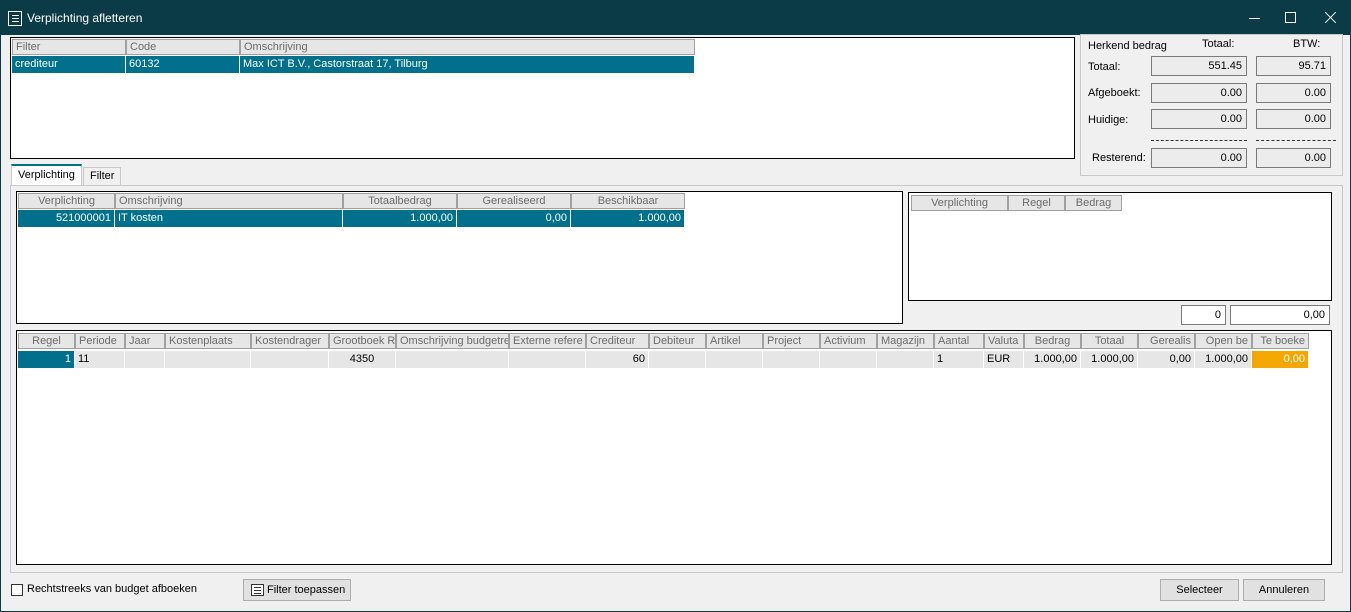 The width and height of the screenshot is (1351, 612). I want to click on afgeboekt-btw: 0.00, so click(1293, 93).